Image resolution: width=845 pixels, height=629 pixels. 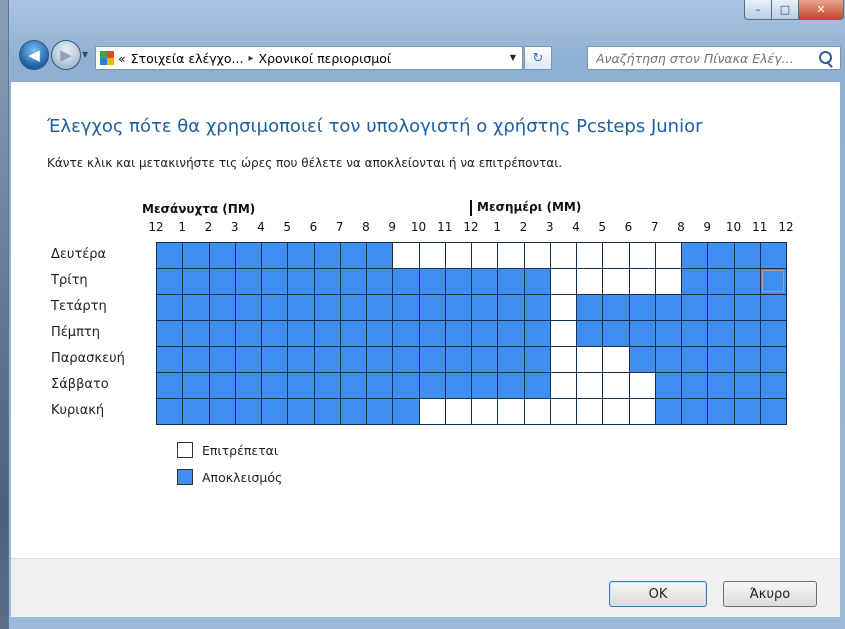 I want to click on address-dropdown-icon: ▼, so click(x=513, y=57).